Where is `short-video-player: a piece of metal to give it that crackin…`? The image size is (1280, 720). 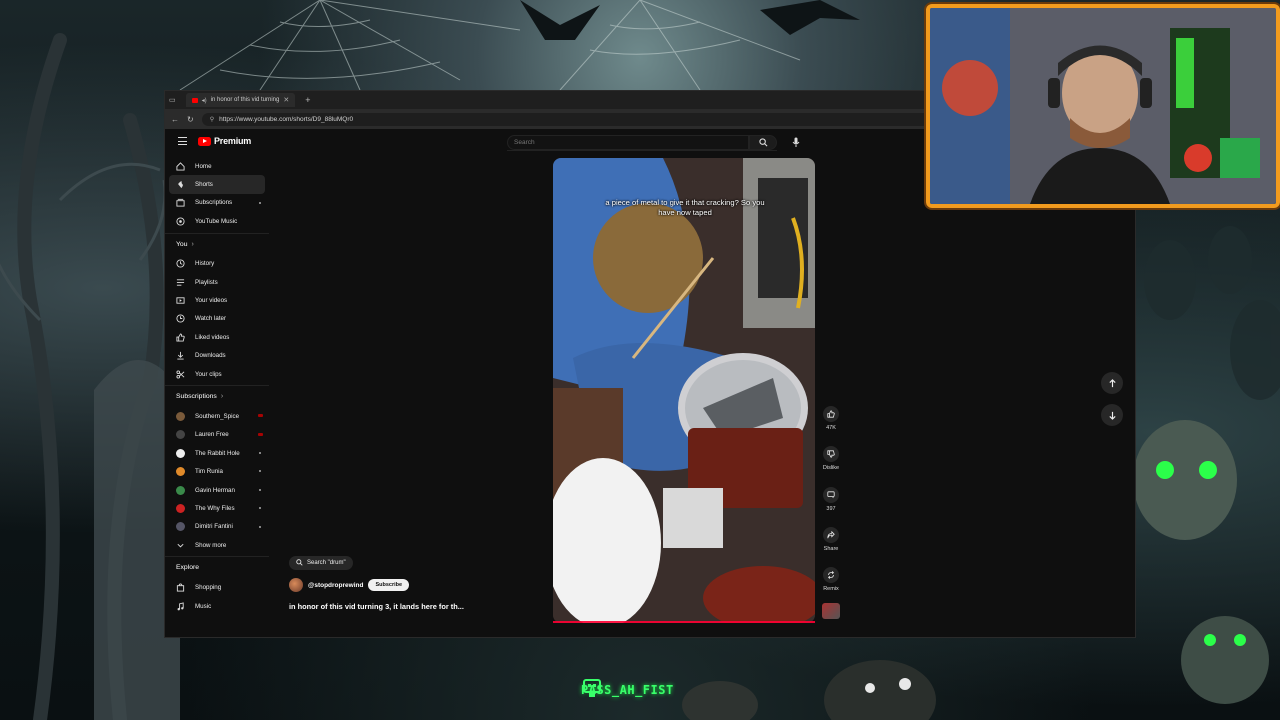 short-video-player: a piece of metal to give it that crackin… is located at coordinates (684, 390).